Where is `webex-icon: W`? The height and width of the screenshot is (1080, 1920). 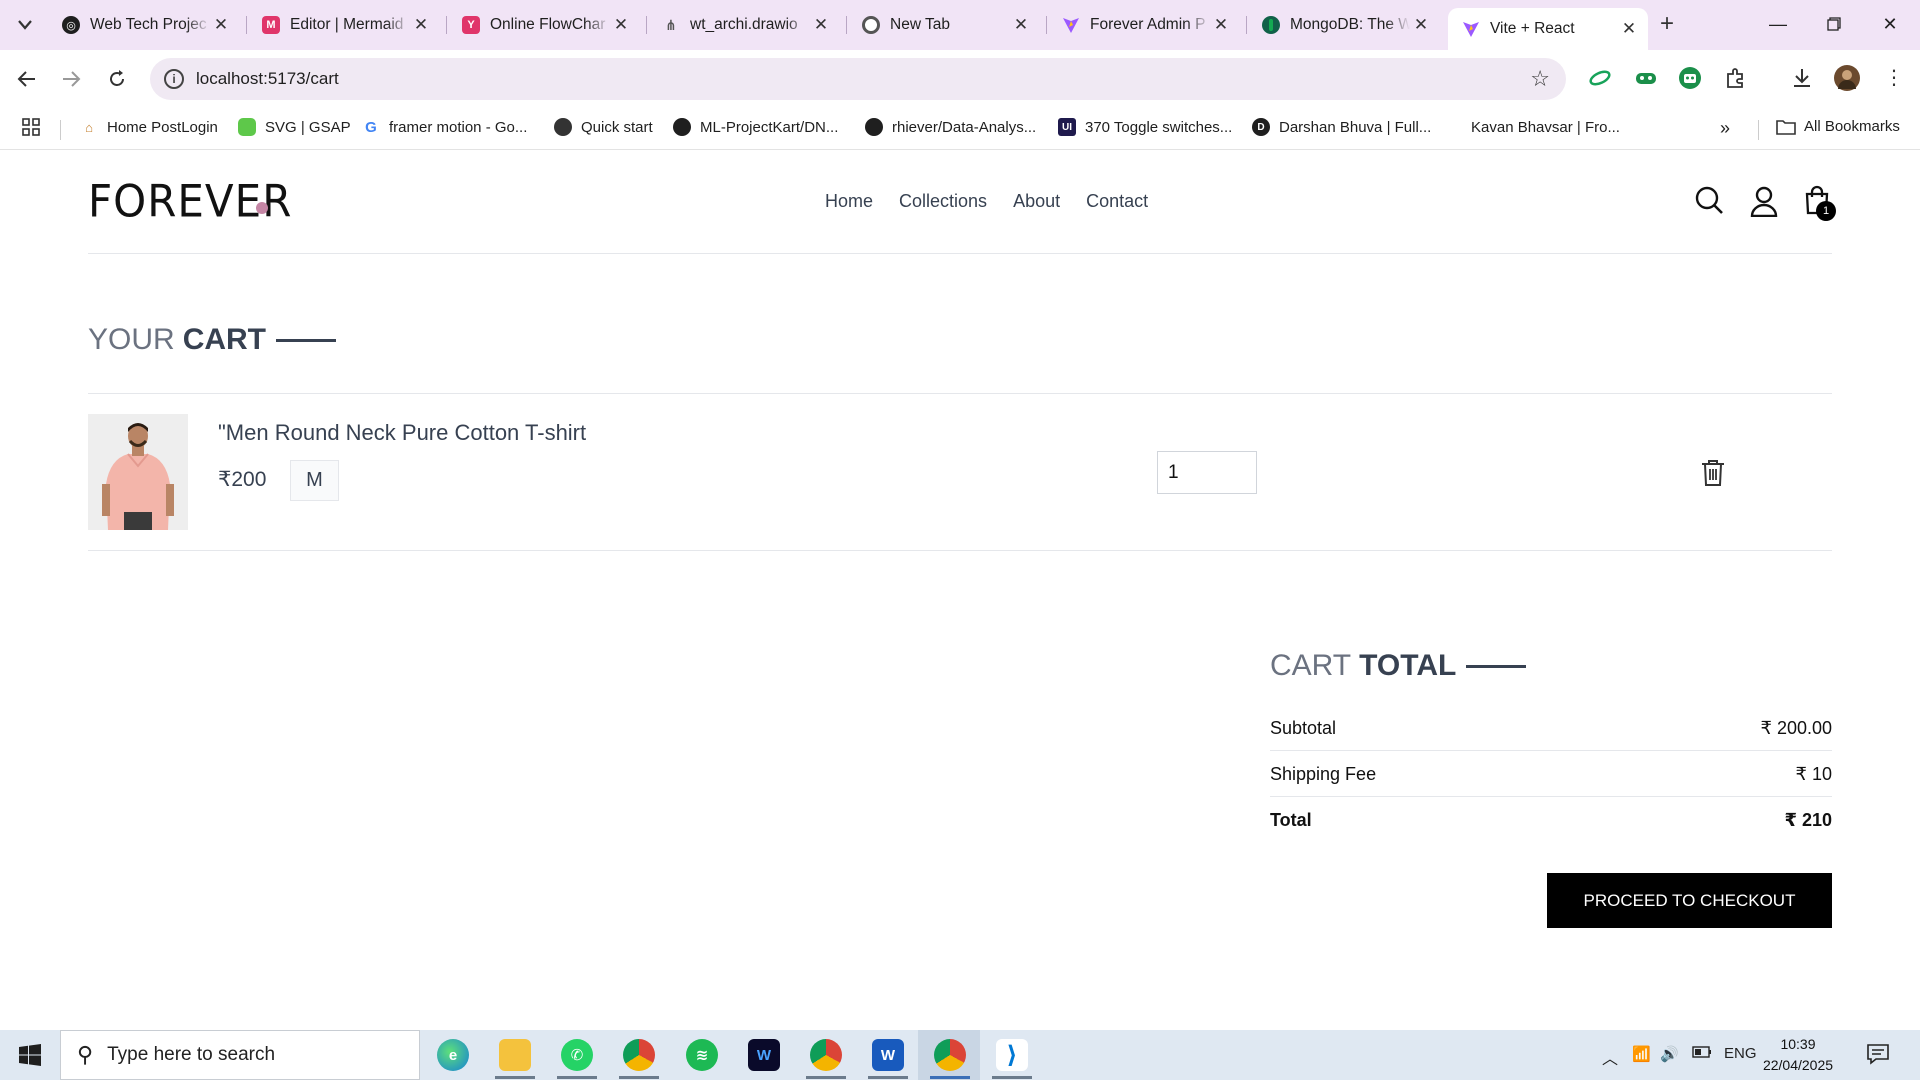 webex-icon: W is located at coordinates (764, 1055).